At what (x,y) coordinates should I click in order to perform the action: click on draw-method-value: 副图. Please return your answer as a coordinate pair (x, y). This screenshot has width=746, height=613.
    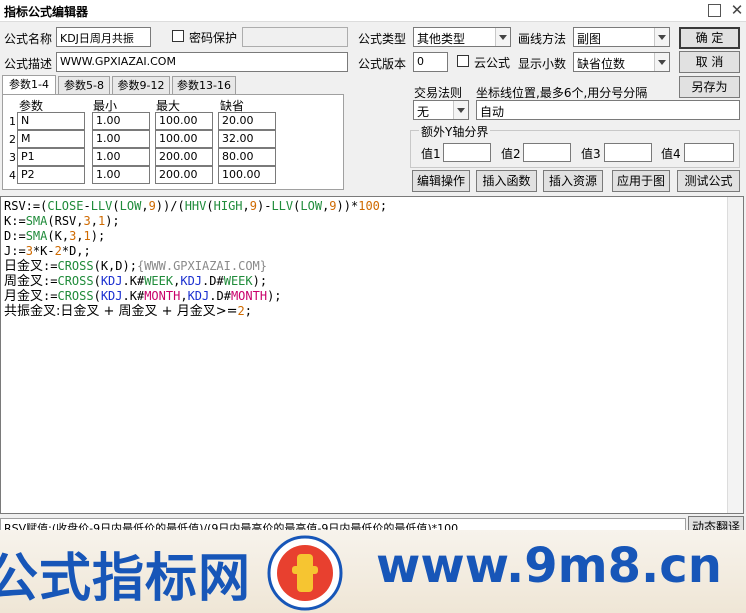
    Looking at the image, I should click on (589, 39).